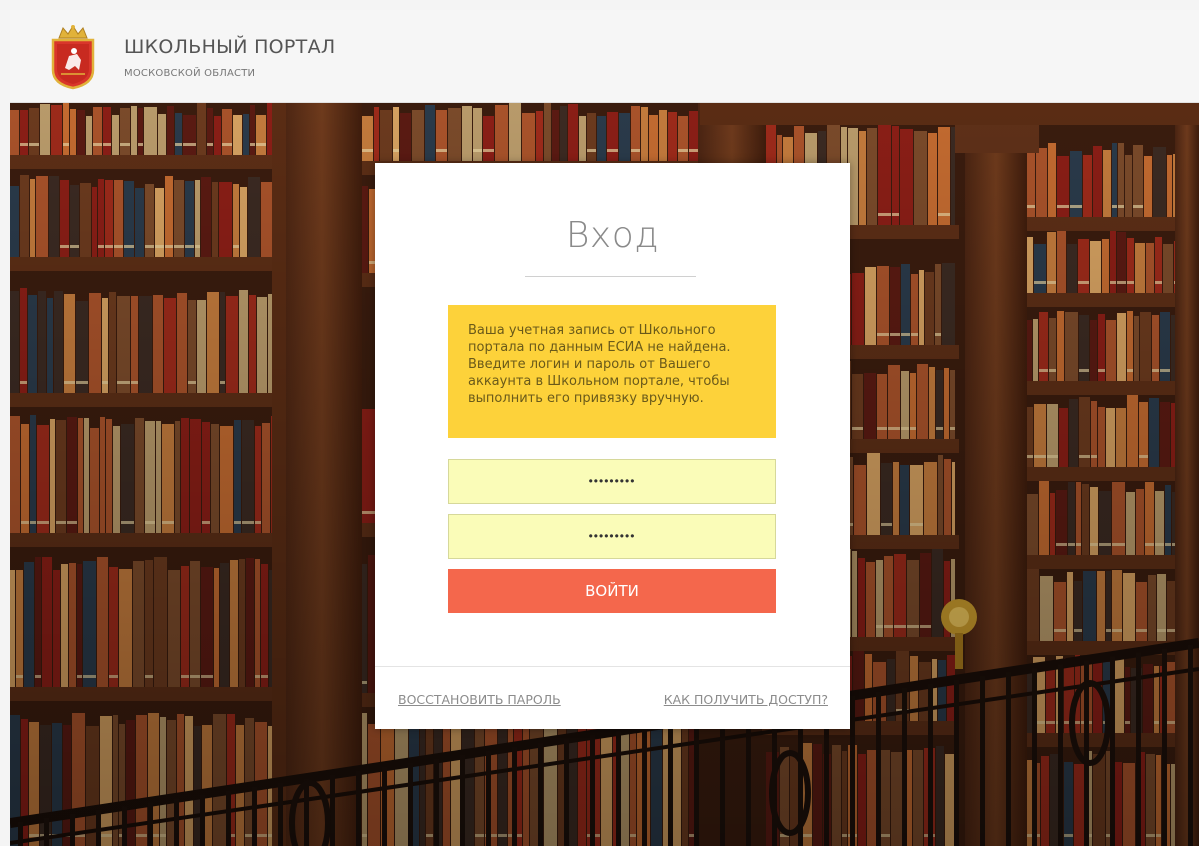 The height and width of the screenshot is (846, 1199). Describe the element at coordinates (612, 235) in the screenshot. I see `login-title: Вход` at that location.